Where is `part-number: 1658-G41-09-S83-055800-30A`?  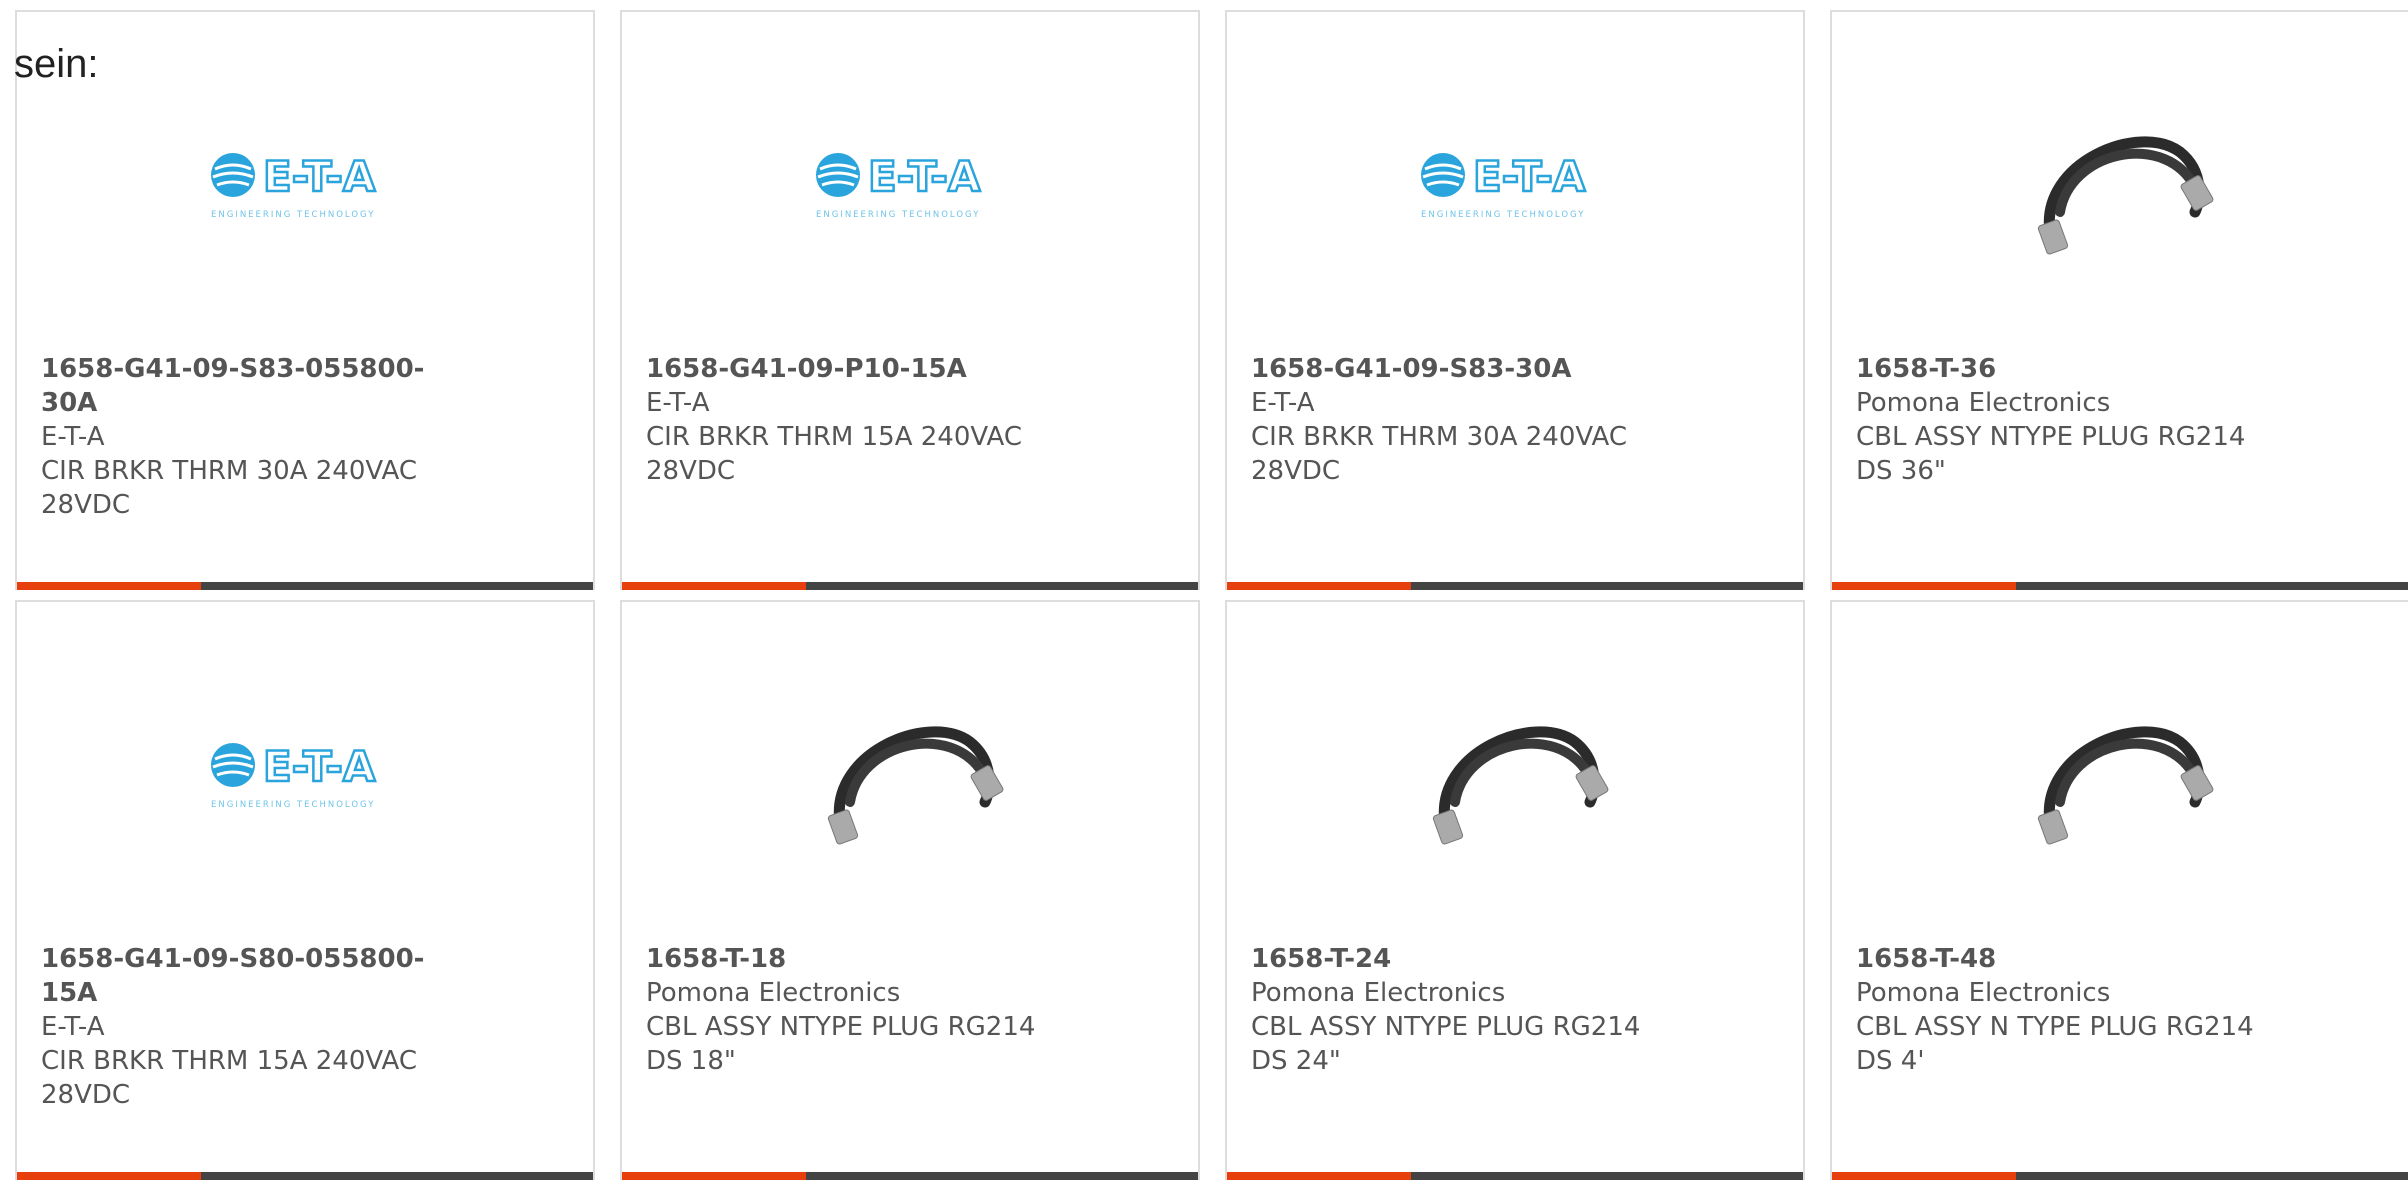
part-number: 1658-G41-09-S83-055800-30A is located at coordinates (256, 386).